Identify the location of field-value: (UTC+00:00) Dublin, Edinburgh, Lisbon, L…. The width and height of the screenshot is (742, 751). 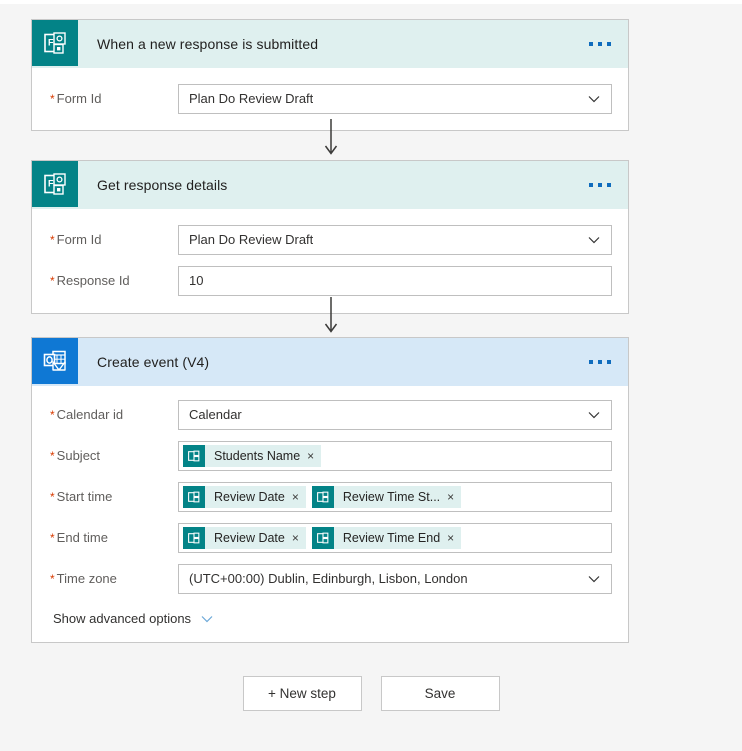
(328, 578).